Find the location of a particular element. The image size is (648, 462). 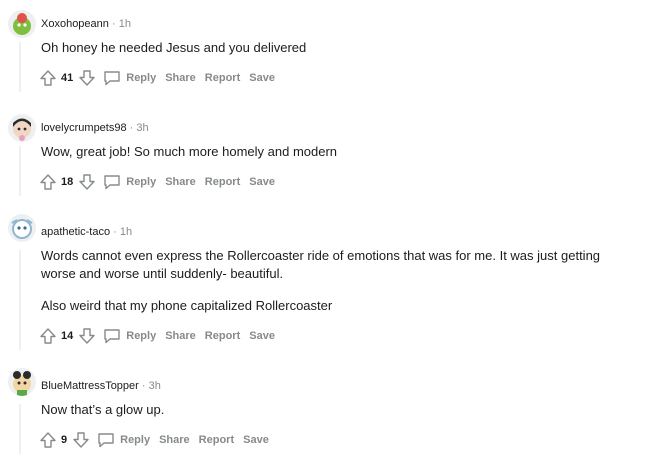

comment-meta: BlueMattressTopper · 3h is located at coordinates (101, 386).